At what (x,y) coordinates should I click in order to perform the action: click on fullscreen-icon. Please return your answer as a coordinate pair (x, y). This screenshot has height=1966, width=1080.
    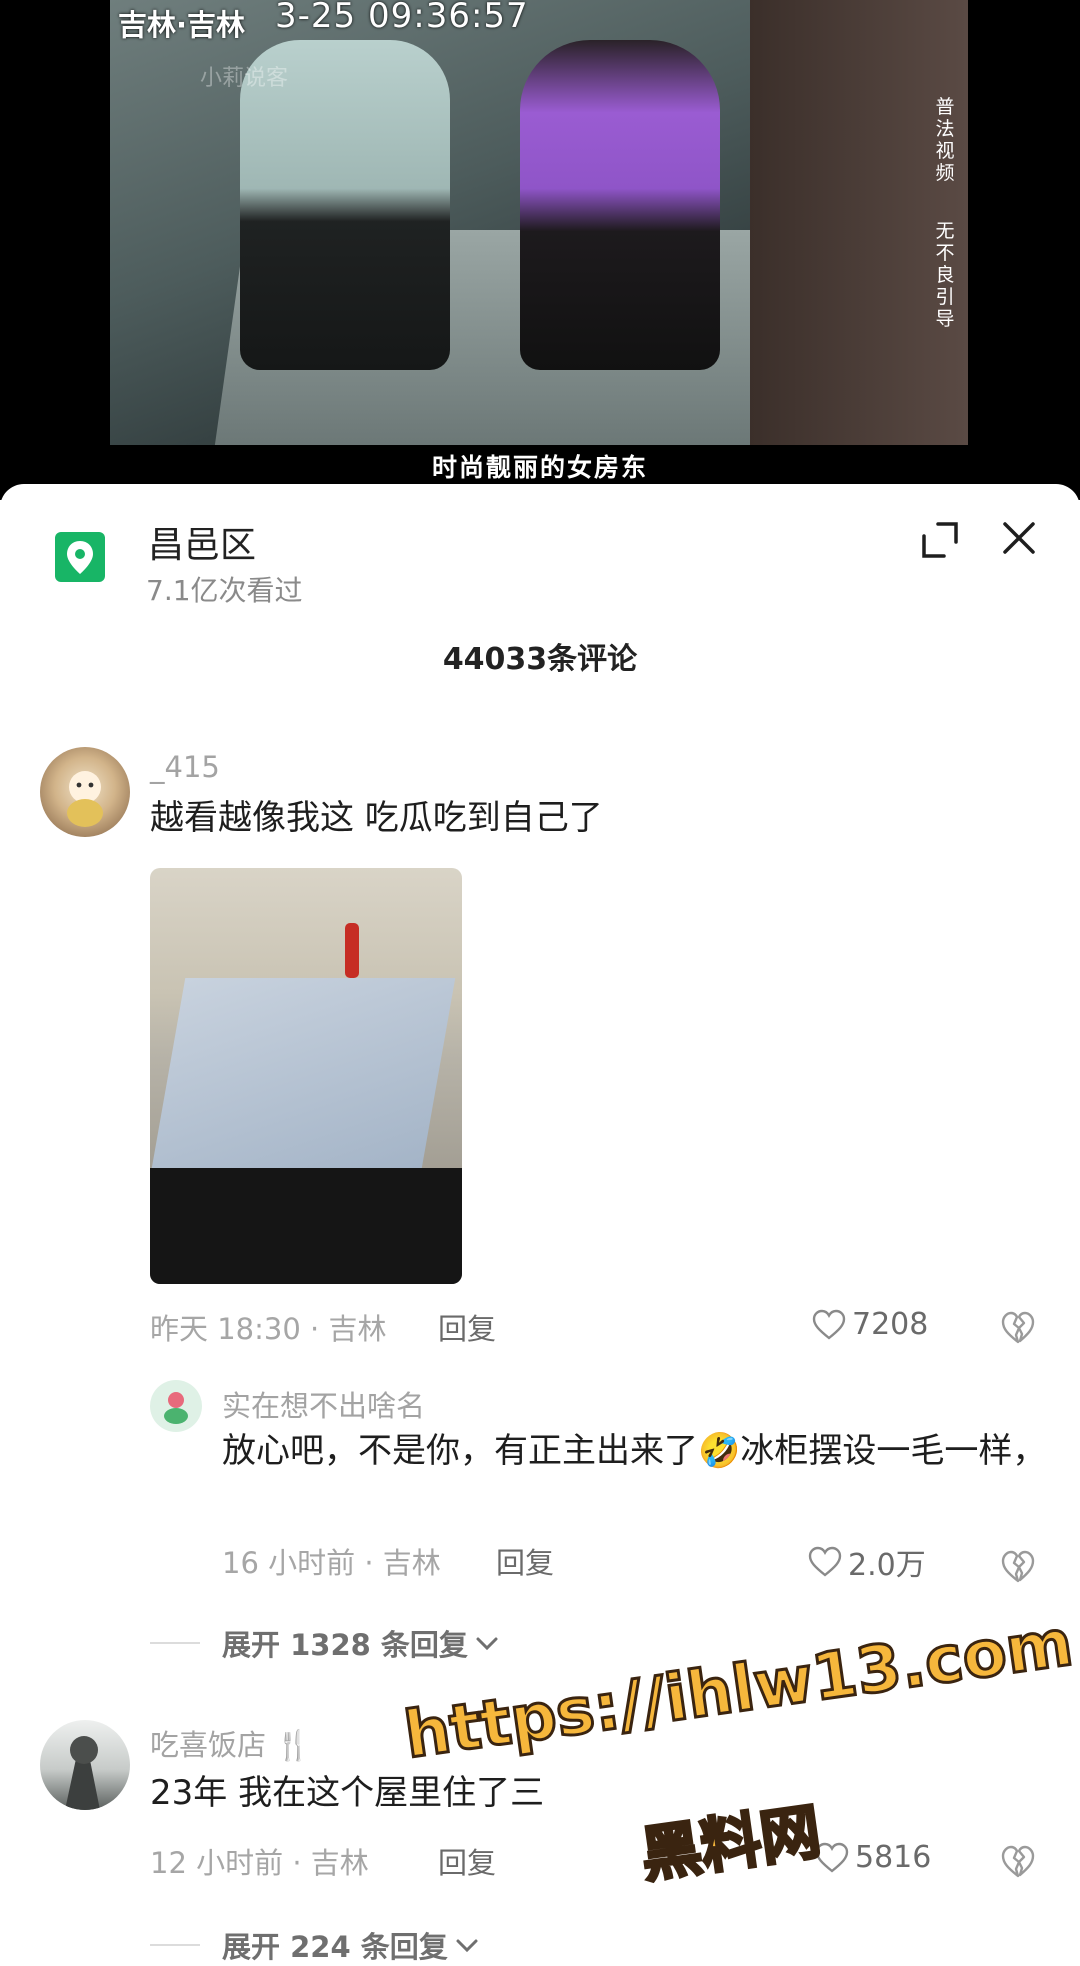
    Looking at the image, I should click on (940, 540).